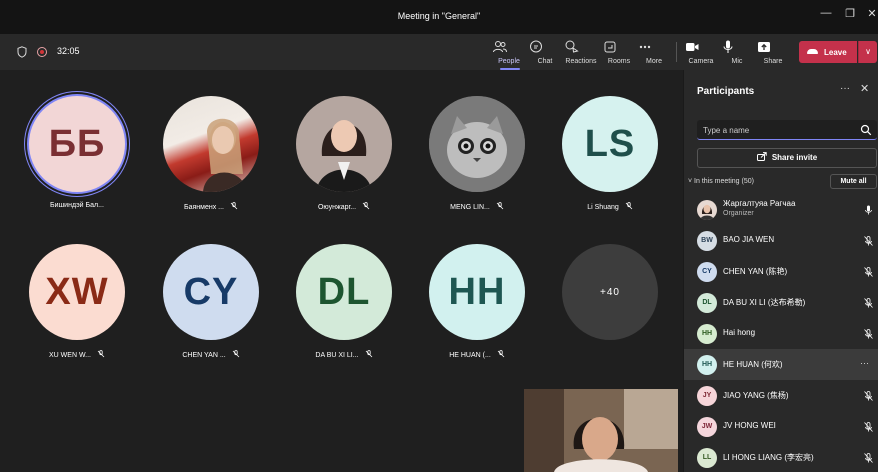 This screenshot has height=472, width=878. I want to click on participant-row: BW BAO JIA WEN, so click(781, 240).